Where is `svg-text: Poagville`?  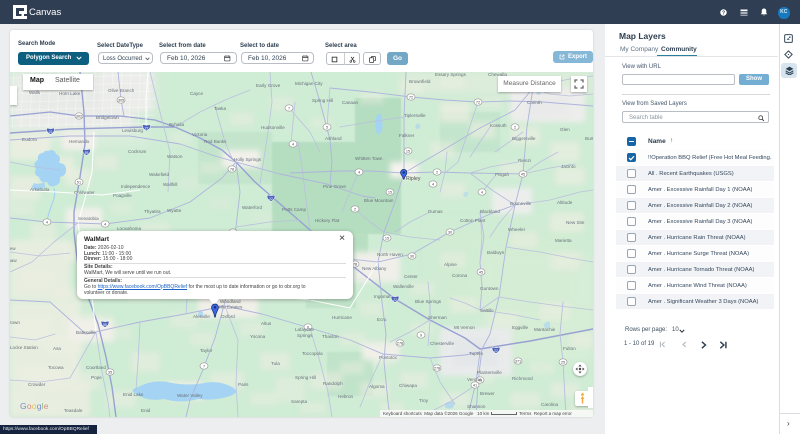
svg-text: Poagville is located at coordinates (122, 195).